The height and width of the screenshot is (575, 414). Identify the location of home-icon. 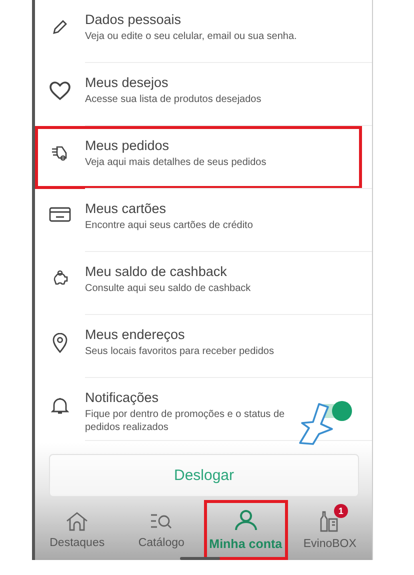
(77, 521).